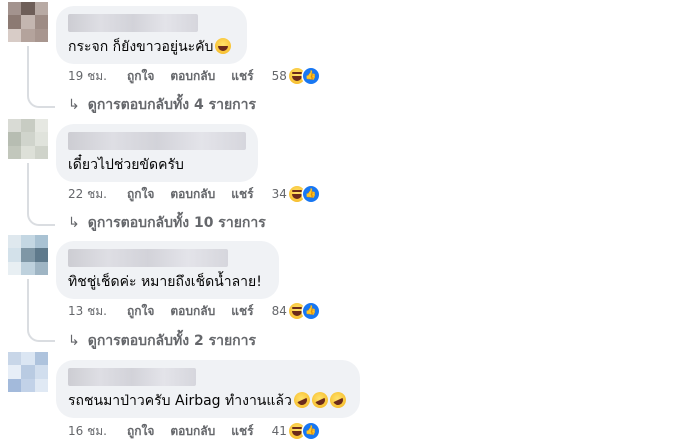 This screenshot has height=443, width=700. Describe the element at coordinates (87, 194) in the screenshot. I see `comment-timestamp: 22 ชม.` at that location.